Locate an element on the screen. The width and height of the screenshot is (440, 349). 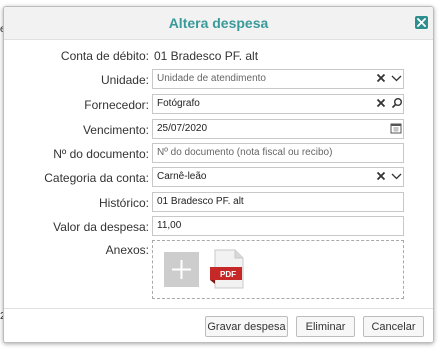
history-row: Histórico: 01 Bradesco PF. alt is located at coordinates (218, 202).